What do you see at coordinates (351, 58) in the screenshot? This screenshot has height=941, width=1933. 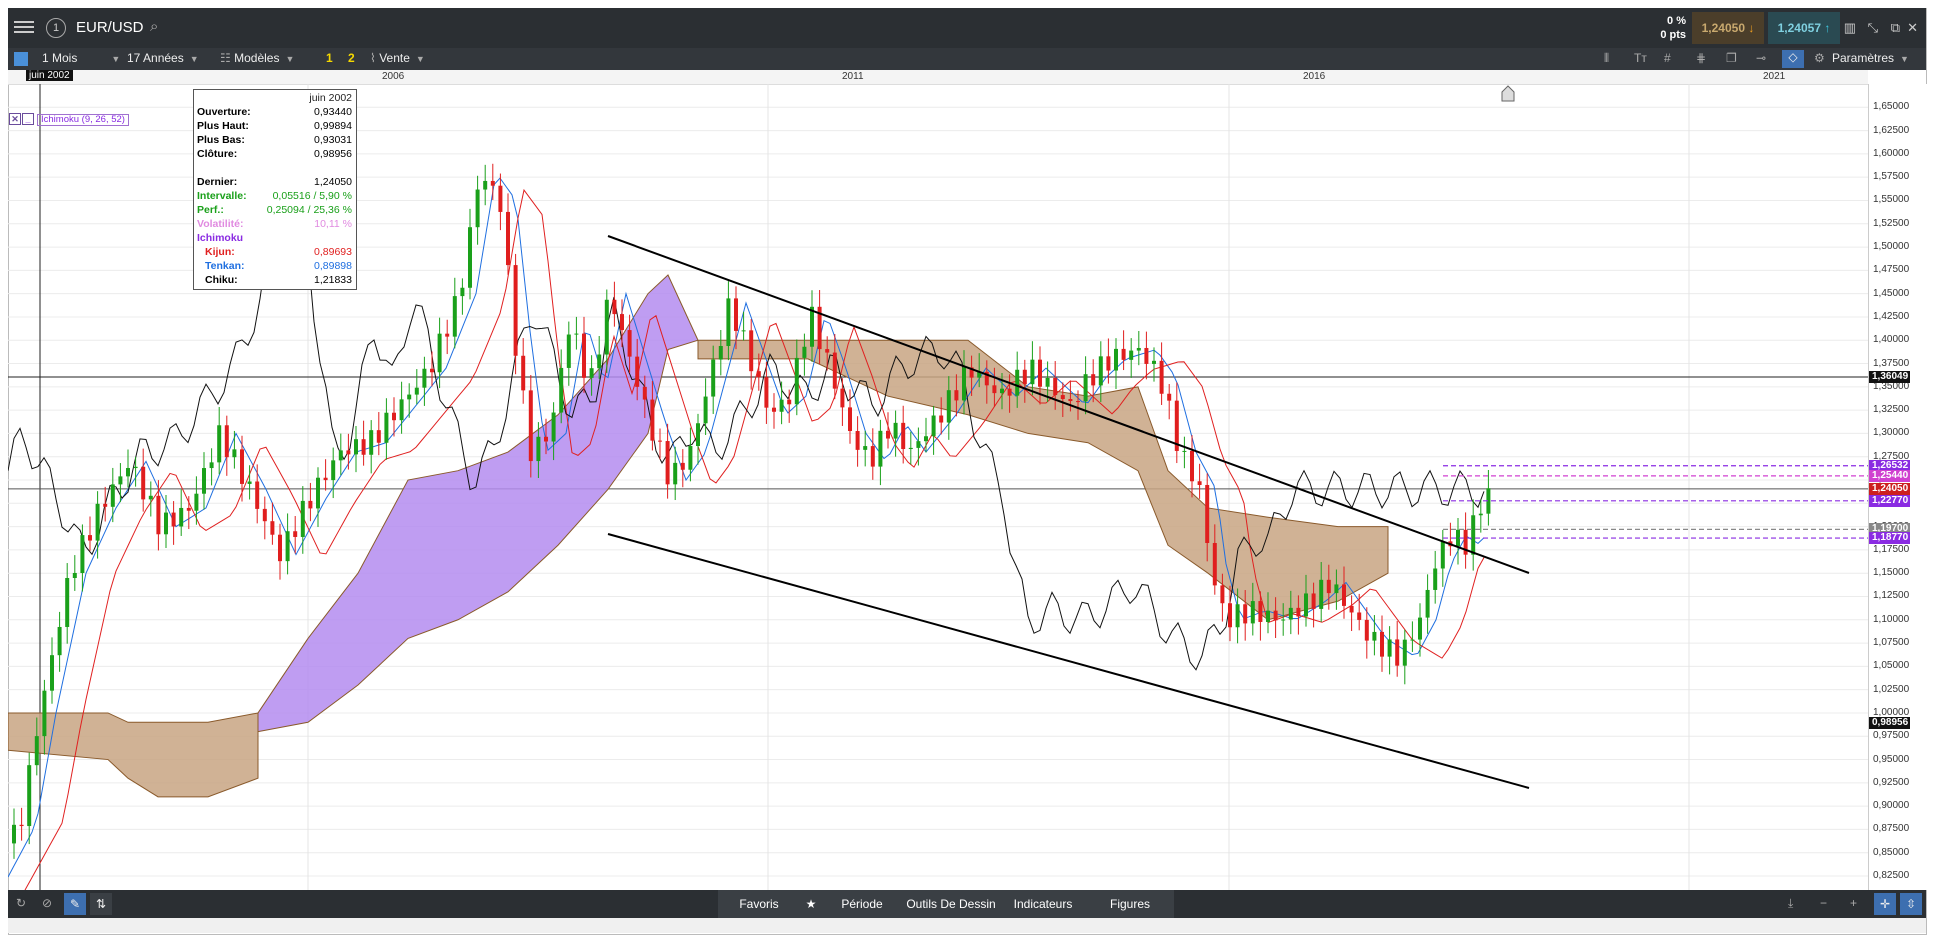 I see `preset-2-button: 2` at bounding box center [351, 58].